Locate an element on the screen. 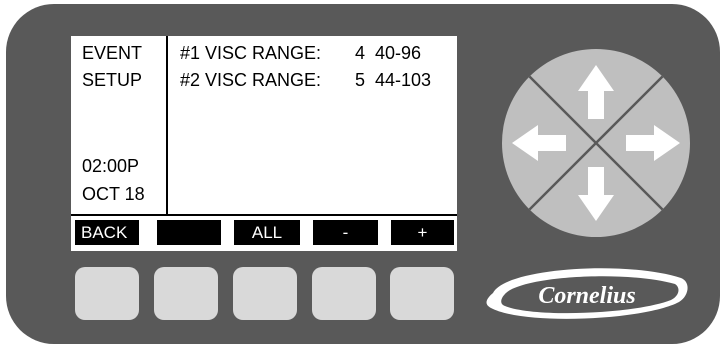  softkey-all-label: ALL is located at coordinates (267, 232).